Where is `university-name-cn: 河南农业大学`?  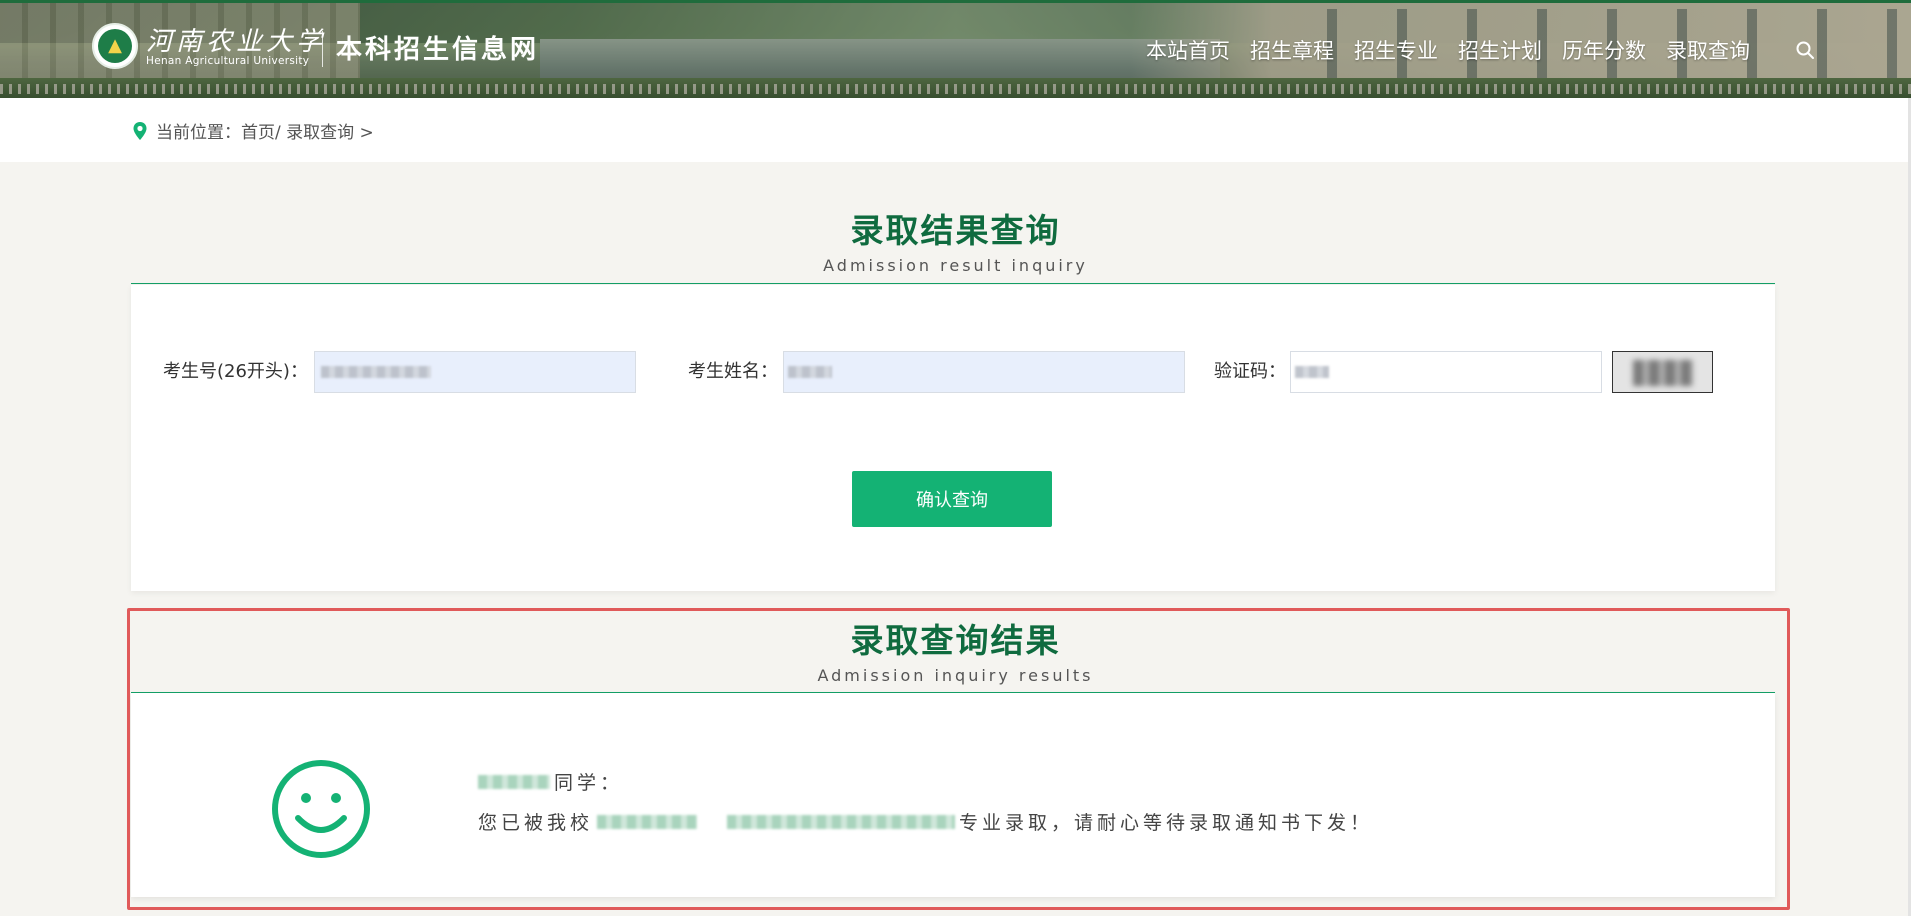 university-name-cn: 河南农业大学 is located at coordinates (236, 39).